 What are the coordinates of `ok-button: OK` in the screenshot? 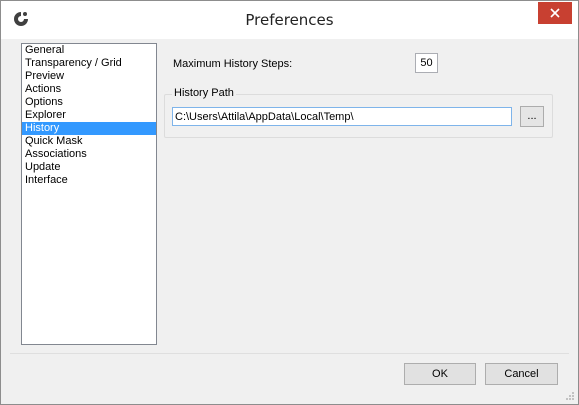 It's located at (440, 374).